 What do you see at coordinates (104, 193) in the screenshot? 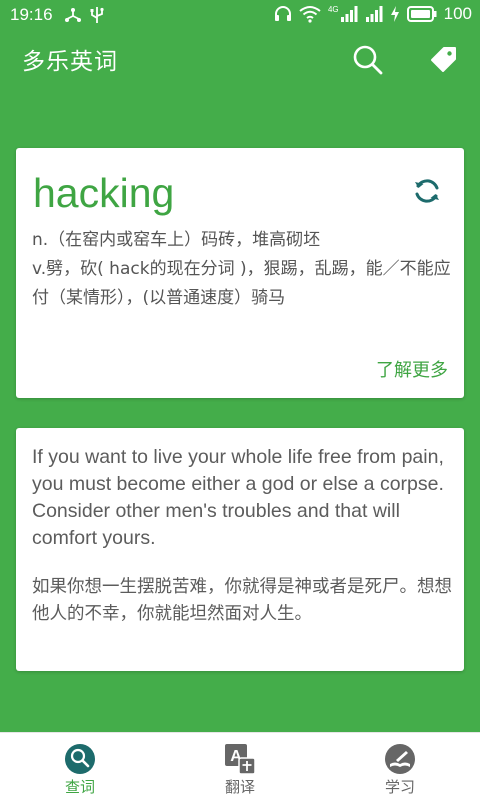
I see `word-headword: hacking` at bounding box center [104, 193].